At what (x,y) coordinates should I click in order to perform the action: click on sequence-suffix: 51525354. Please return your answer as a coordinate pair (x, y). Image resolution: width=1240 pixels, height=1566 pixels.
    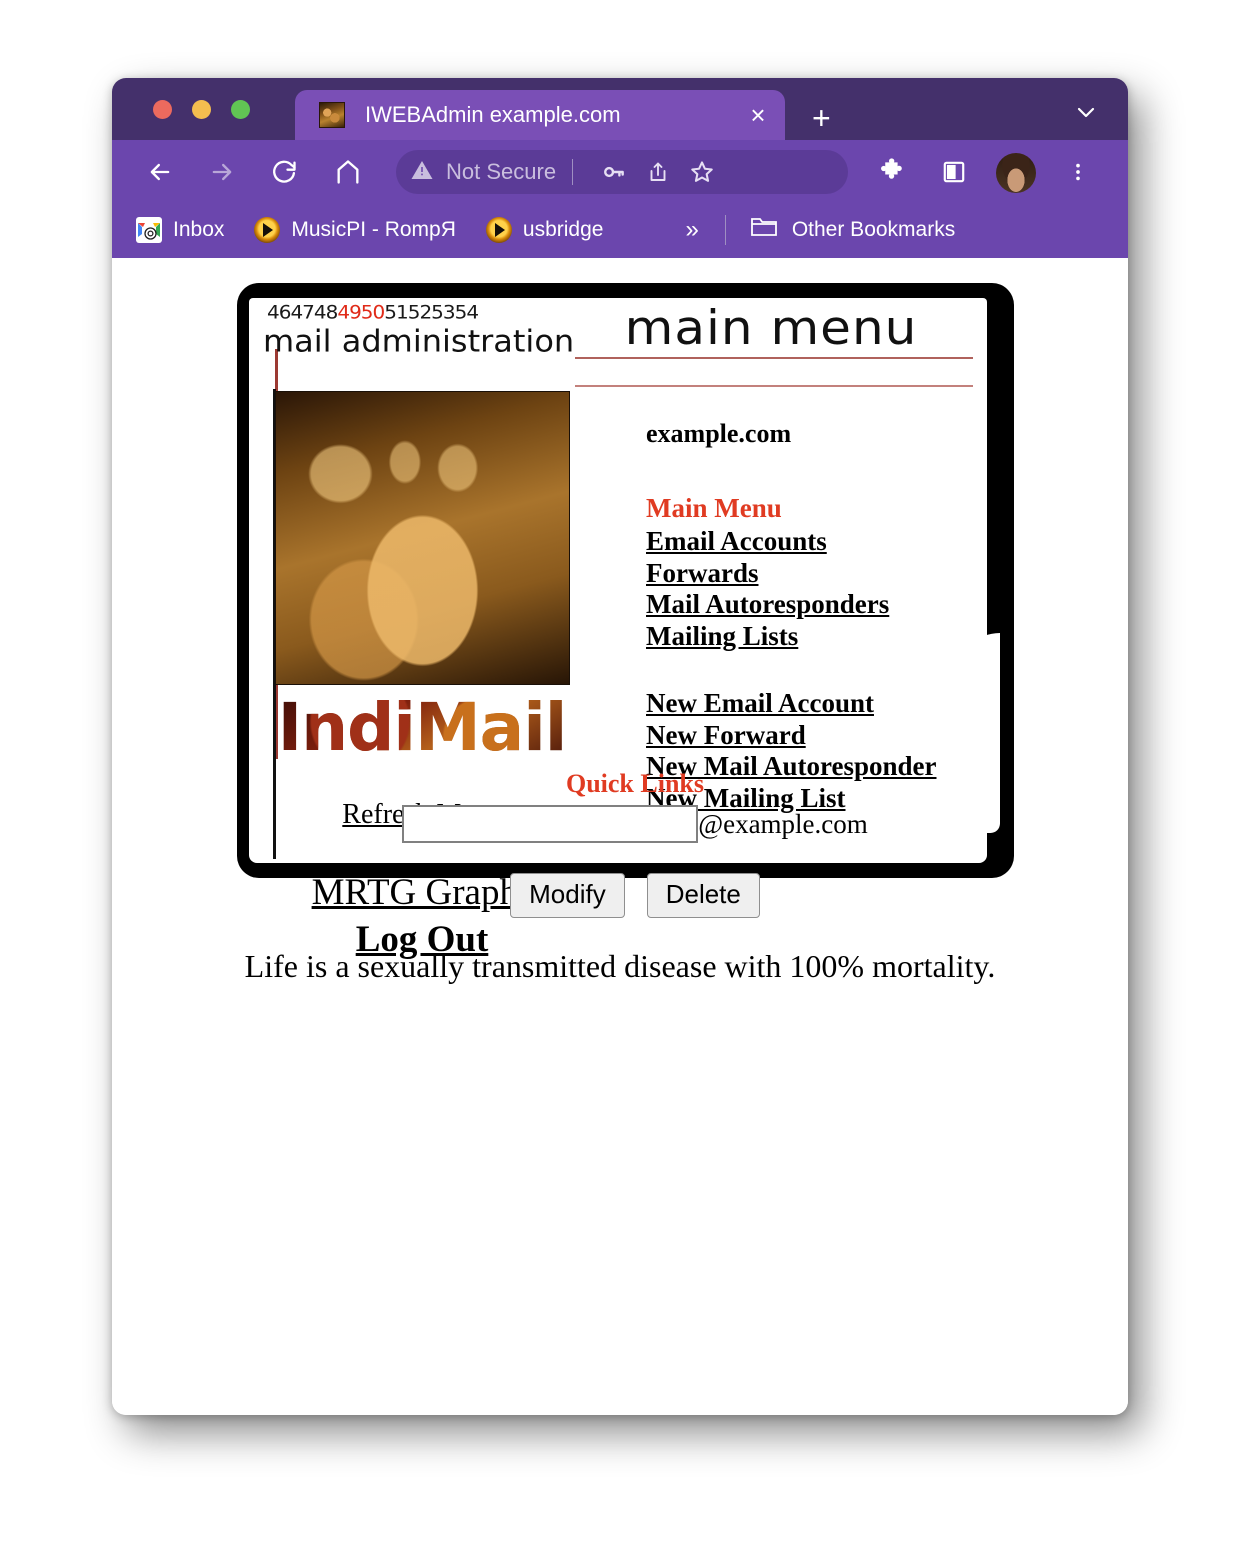
    Looking at the image, I should click on (431, 312).